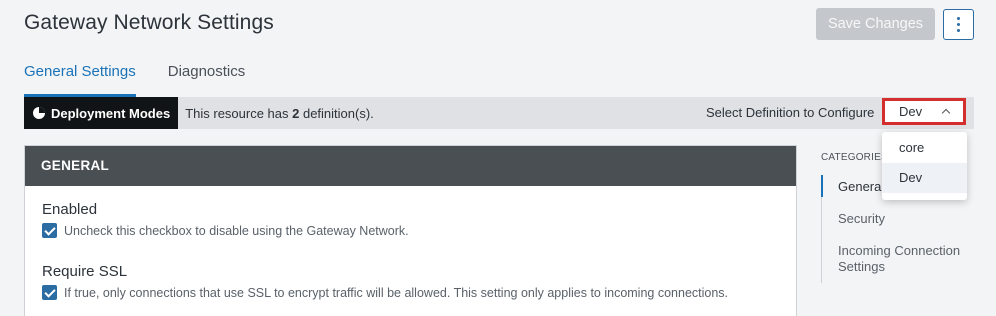 This screenshot has width=996, height=316. I want to click on more-options-button, so click(958, 24).